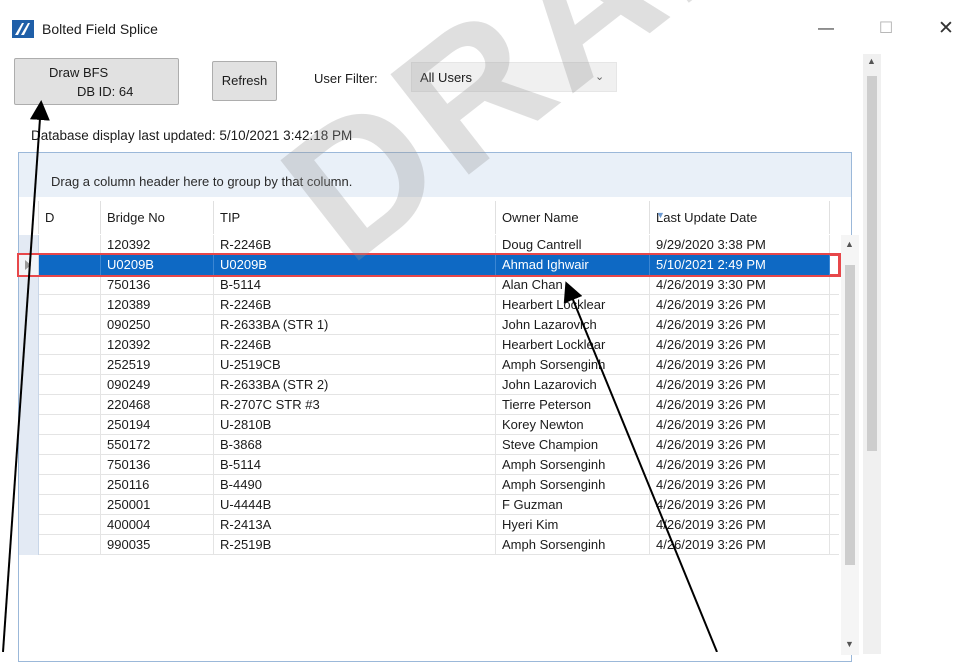 Image resolution: width=969 pixels, height=662 pixels. Describe the element at coordinates (157, 345) in the screenshot. I see `cell-bridge-no: 120392` at that location.